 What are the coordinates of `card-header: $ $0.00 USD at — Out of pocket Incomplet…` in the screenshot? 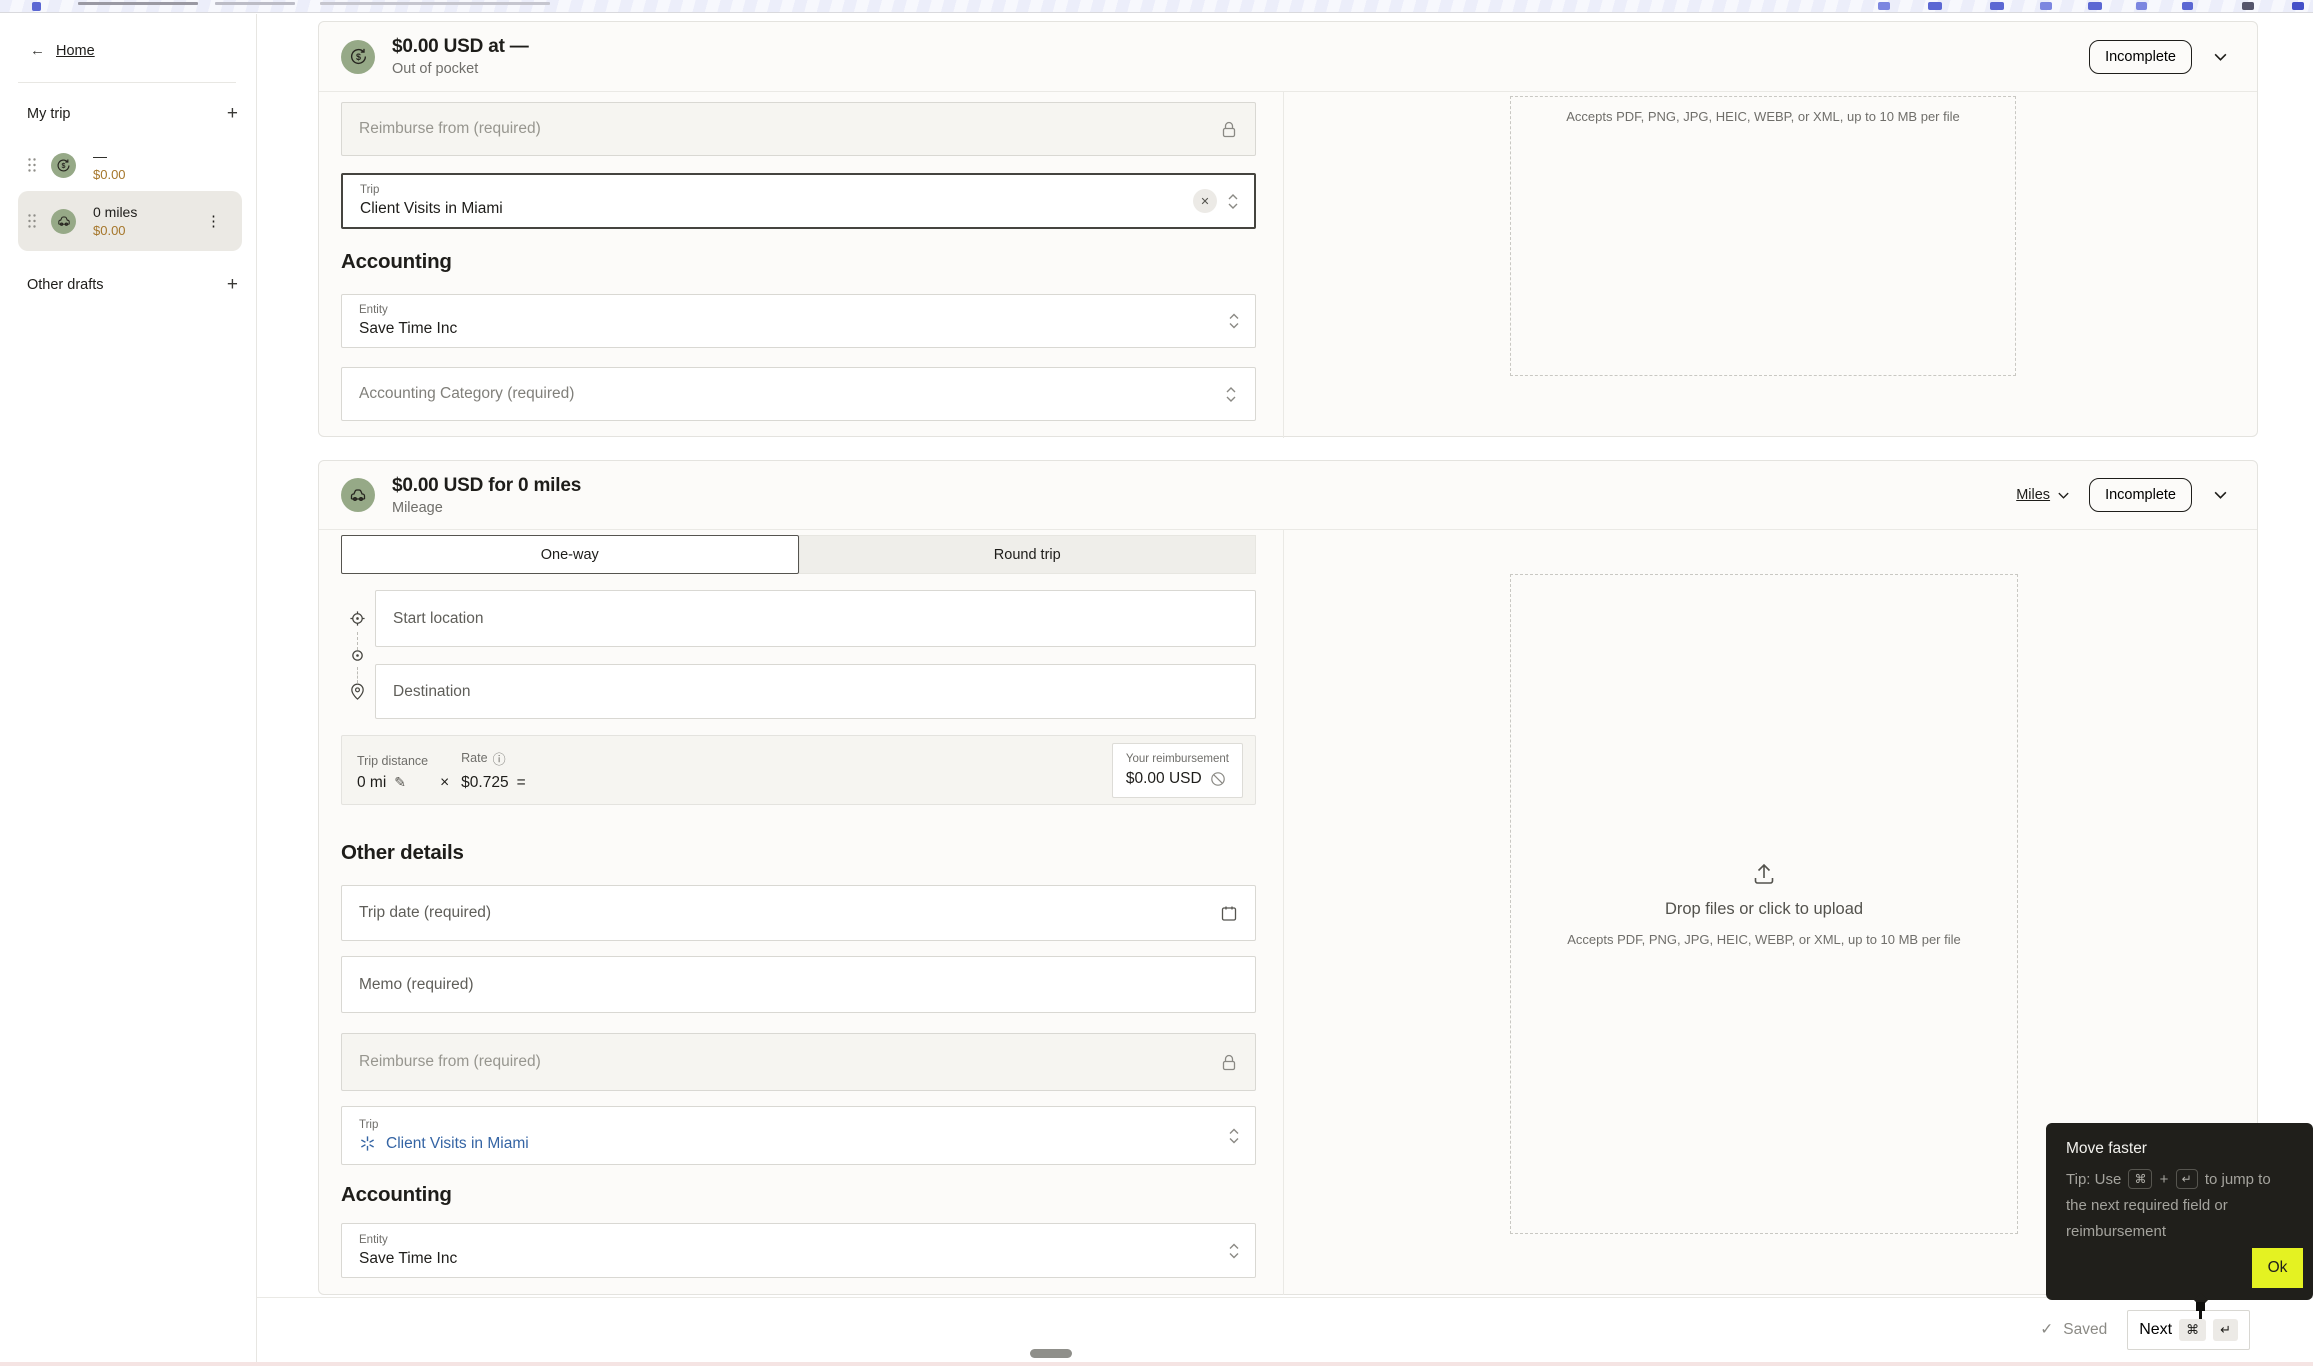 It's located at (1288, 56).